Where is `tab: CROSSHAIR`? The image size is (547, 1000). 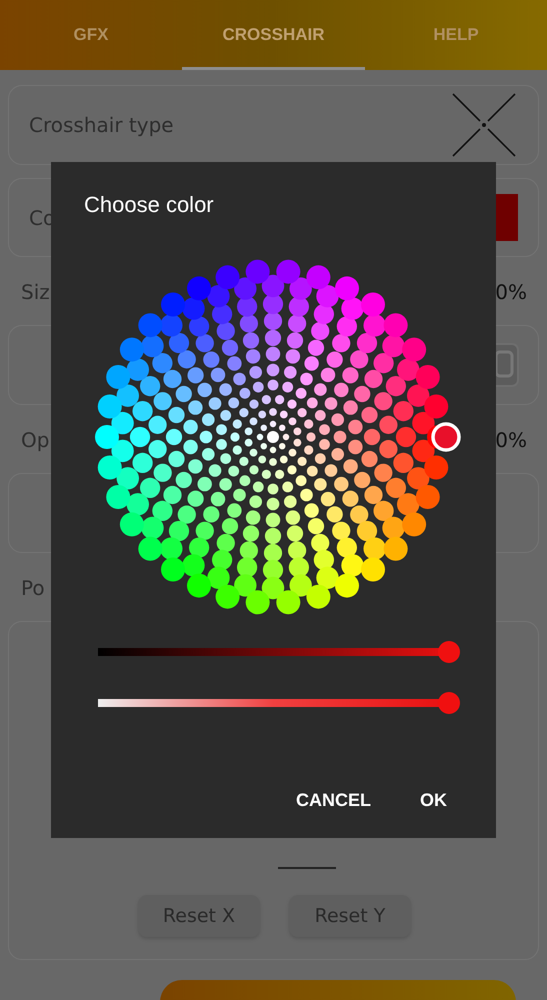
tab: CROSSHAIR is located at coordinates (273, 35).